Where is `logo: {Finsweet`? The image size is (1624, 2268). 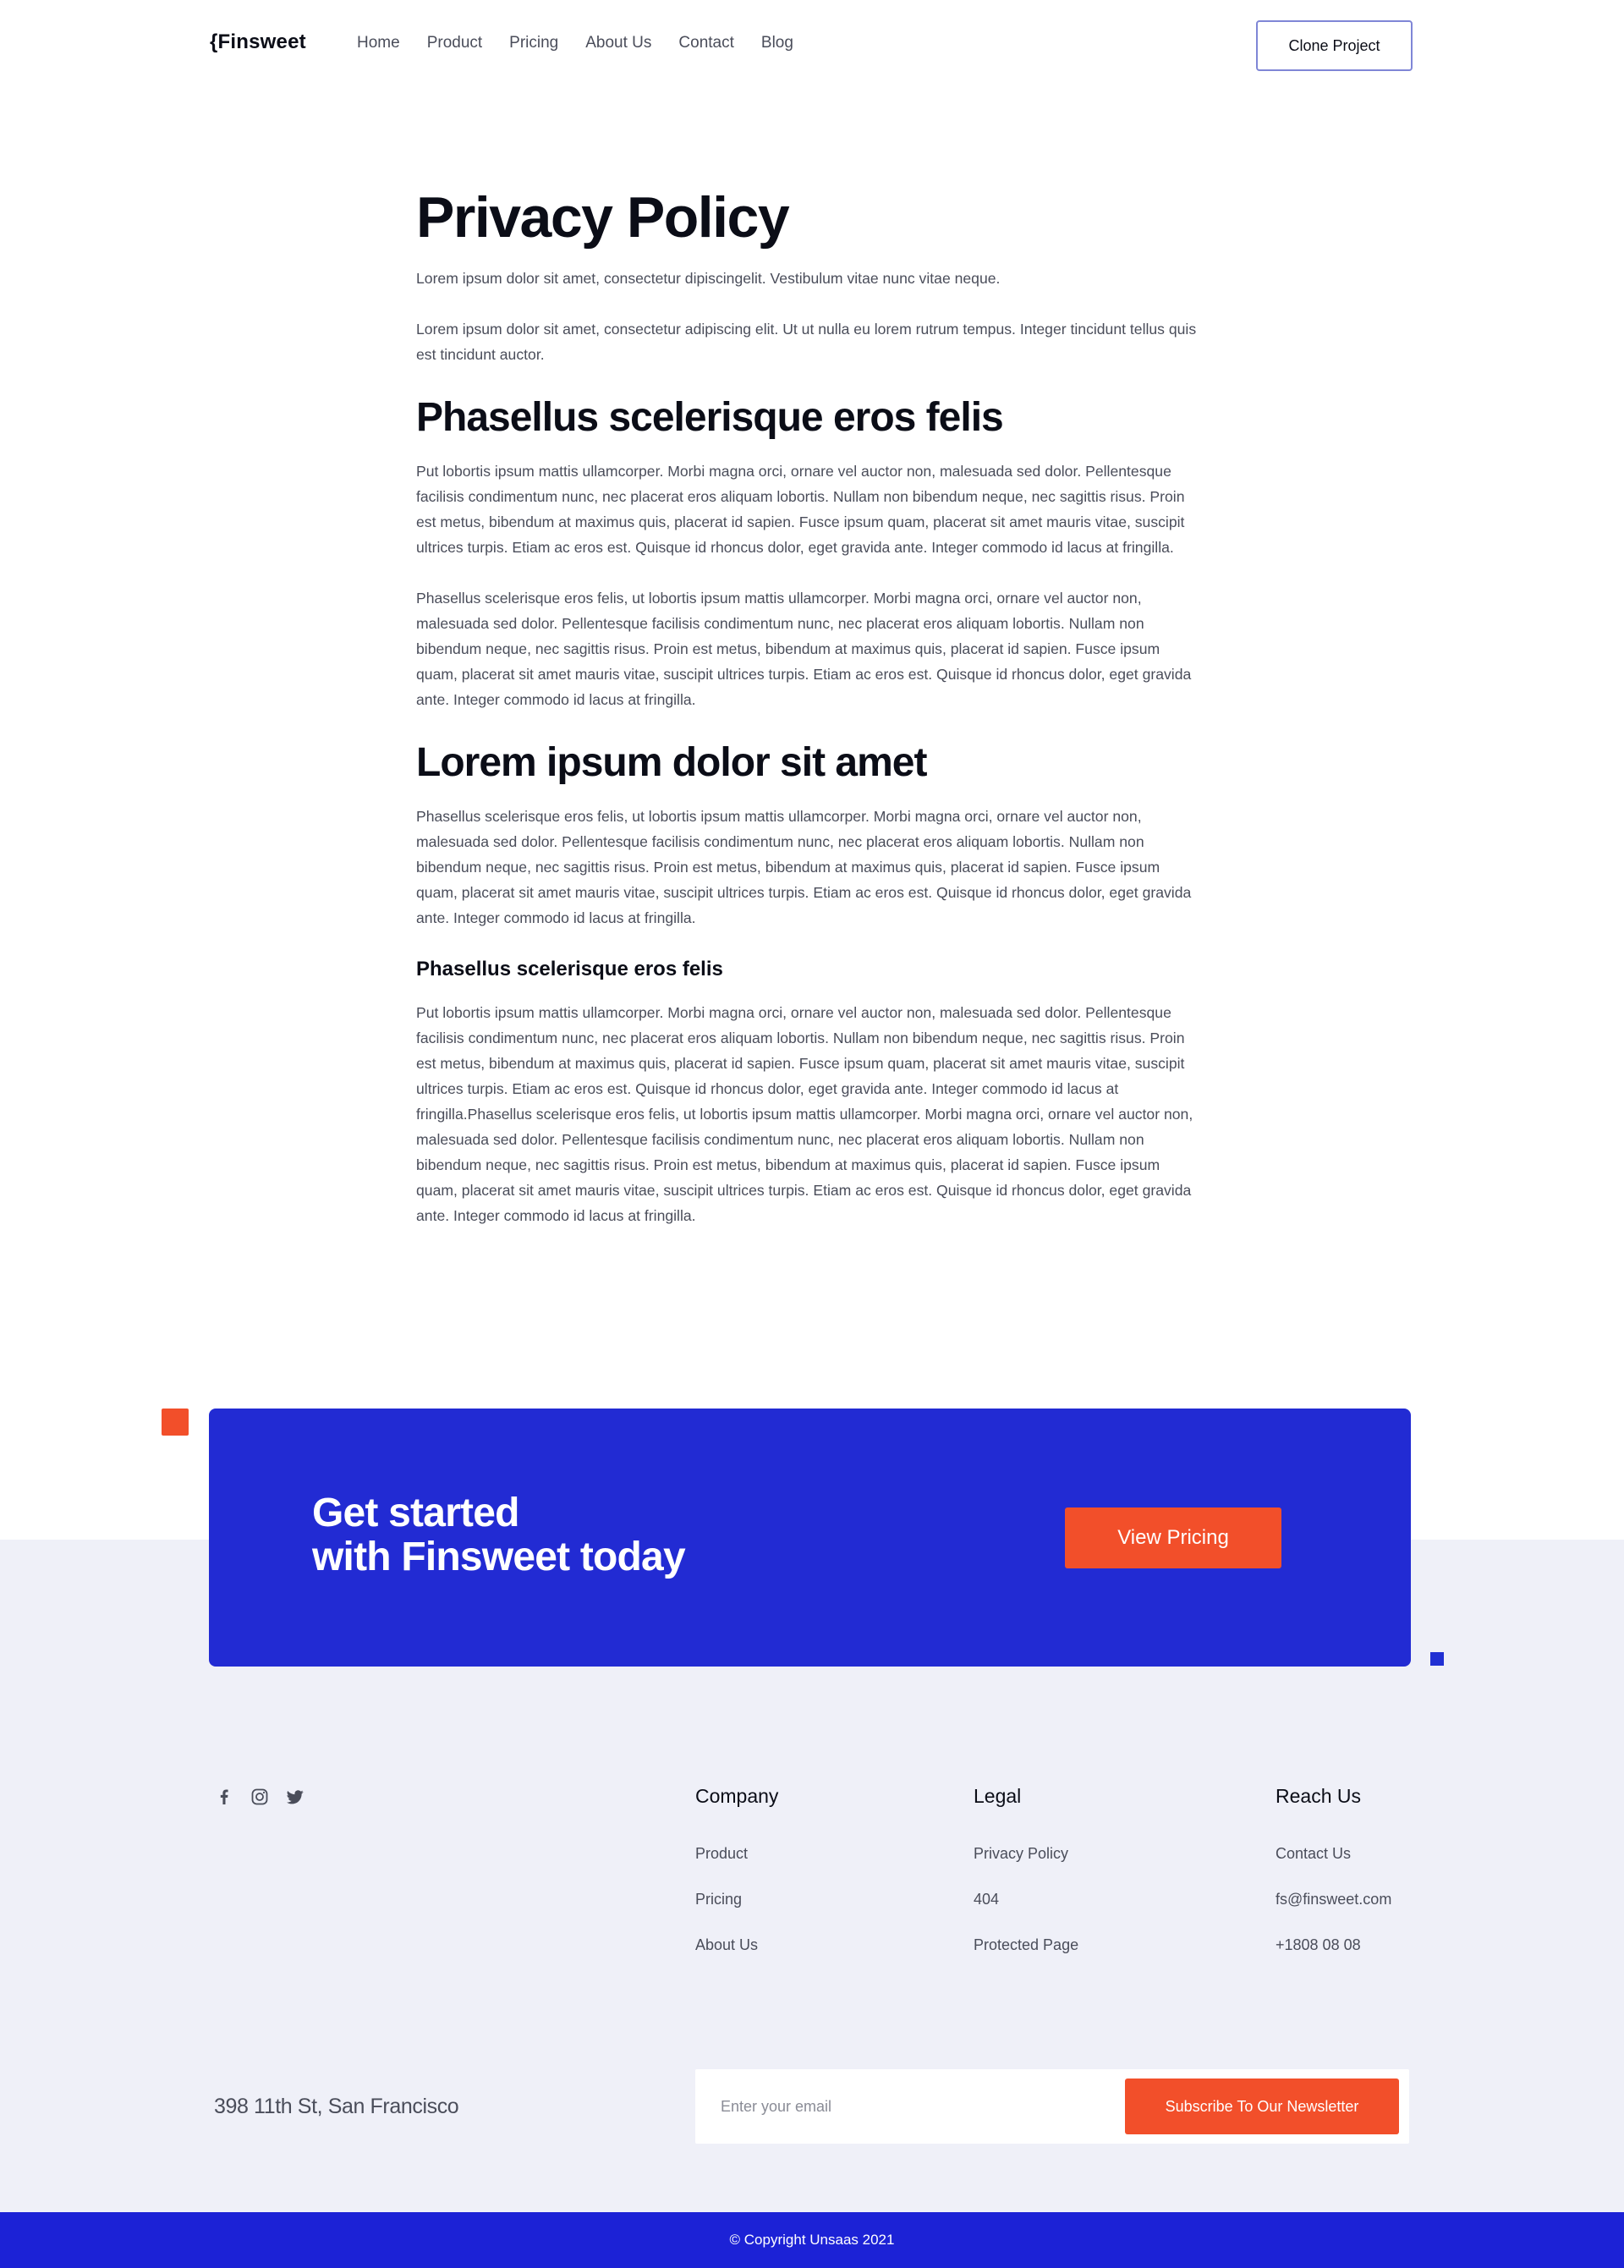 logo: {Finsweet is located at coordinates (258, 42).